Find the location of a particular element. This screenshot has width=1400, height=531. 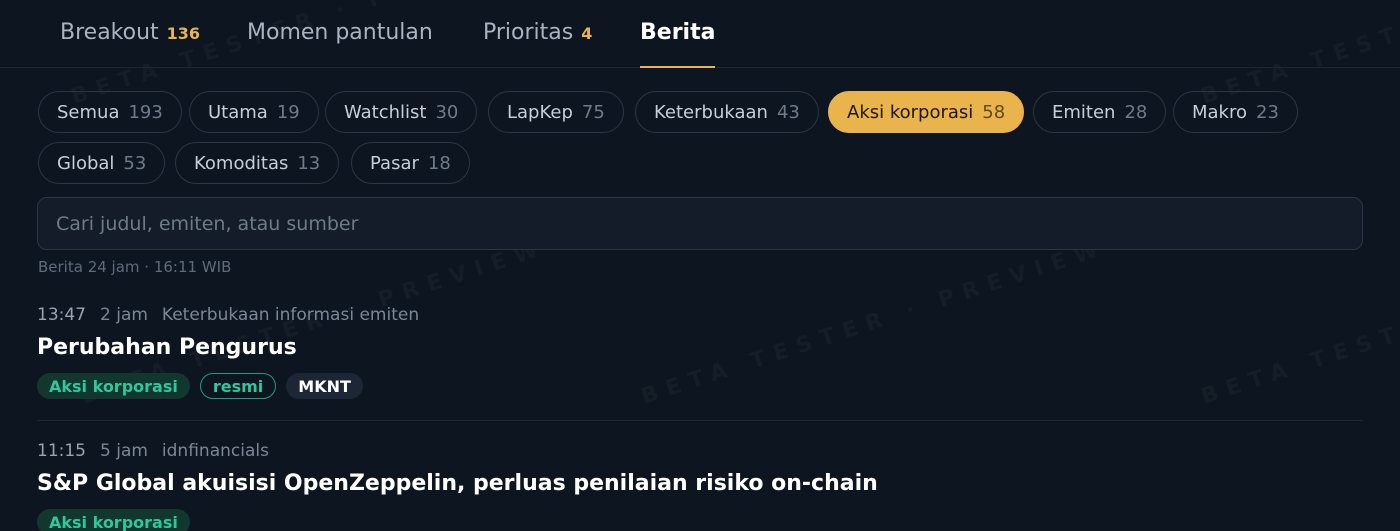

chip-label: Watchlist is located at coordinates (385, 112).